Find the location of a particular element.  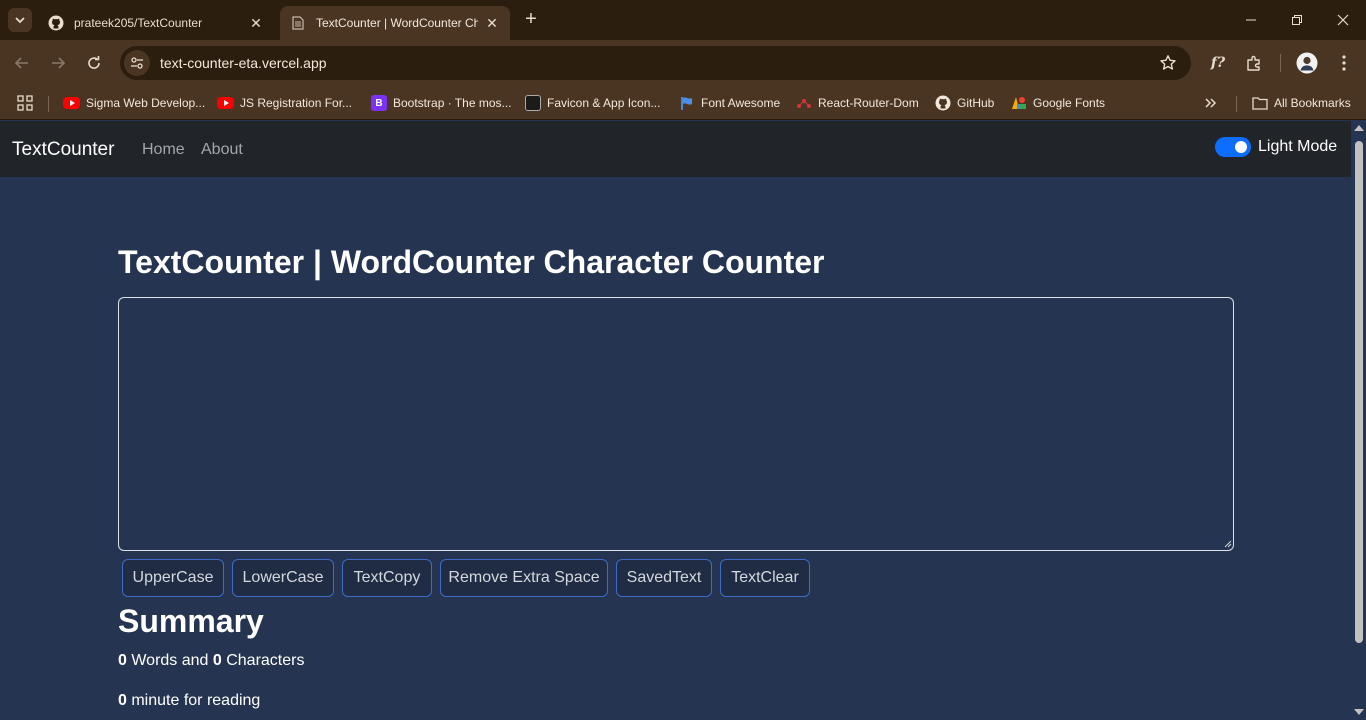

bookmark-label: Font Awesome is located at coordinates (741, 103).